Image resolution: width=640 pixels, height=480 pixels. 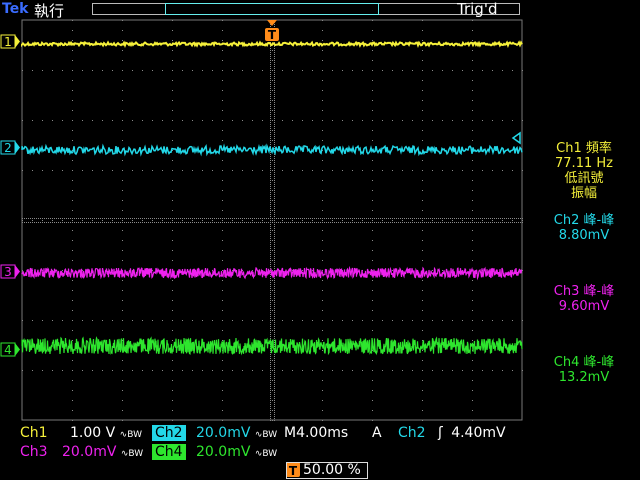 I want to click on scale-value: 1.00 V, so click(x=93, y=433).